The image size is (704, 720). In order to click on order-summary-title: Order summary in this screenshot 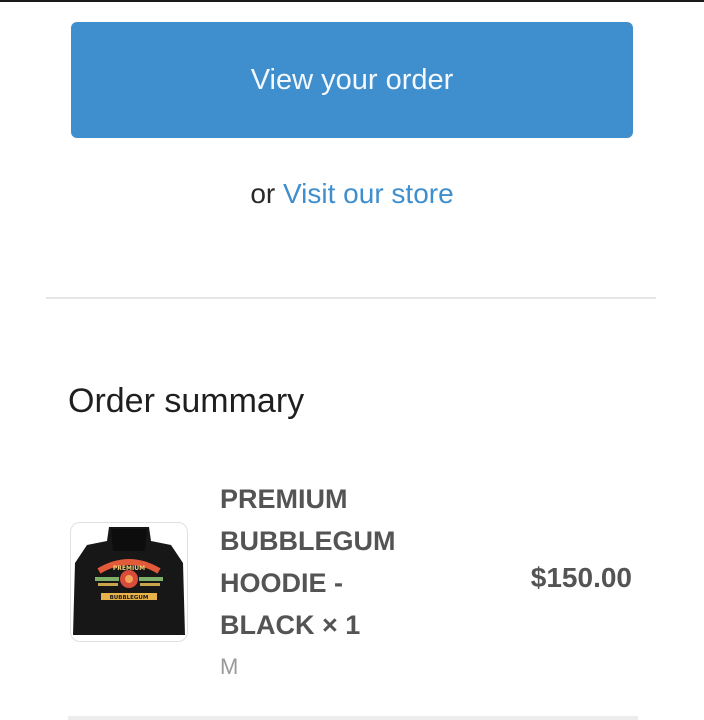, I will do `click(186, 401)`.